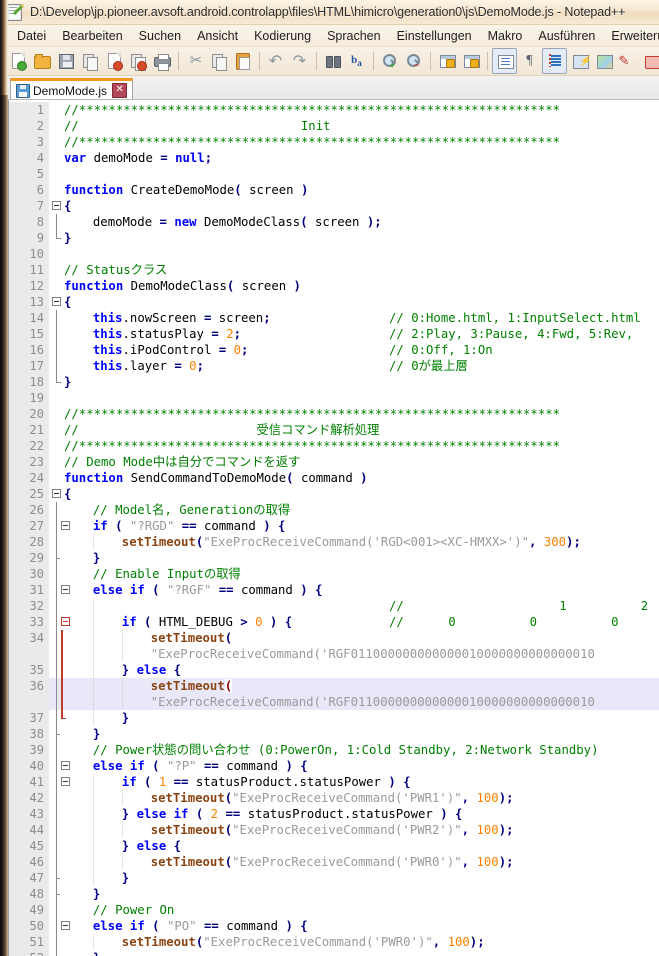 The height and width of the screenshot is (956, 659). What do you see at coordinates (334, 350) in the screenshot?
I see `code-line: 16 this.iPodControl = 0; // 0:Off, 1:On` at bounding box center [334, 350].